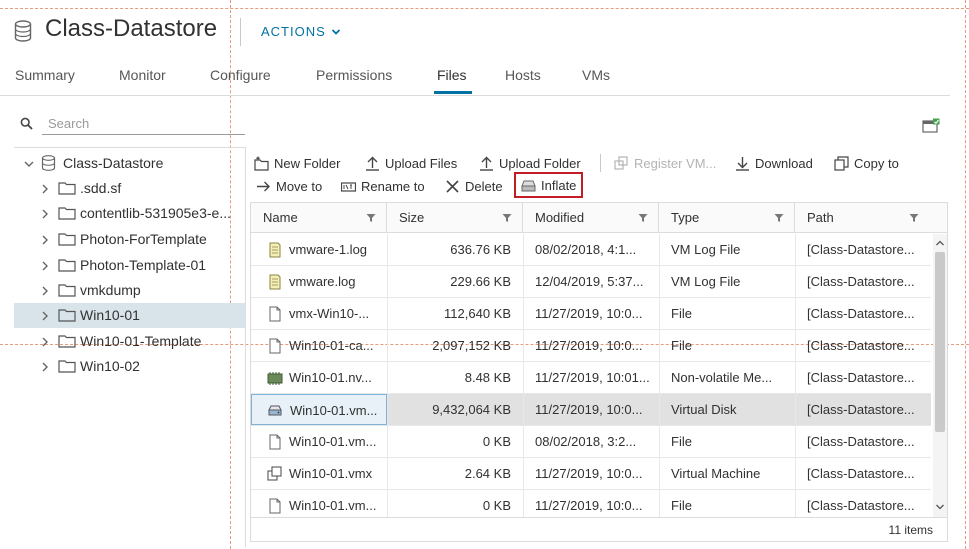 Image resolution: width=969 pixels, height=549 pixels. I want to click on column-header-path: Path, so click(862, 218).